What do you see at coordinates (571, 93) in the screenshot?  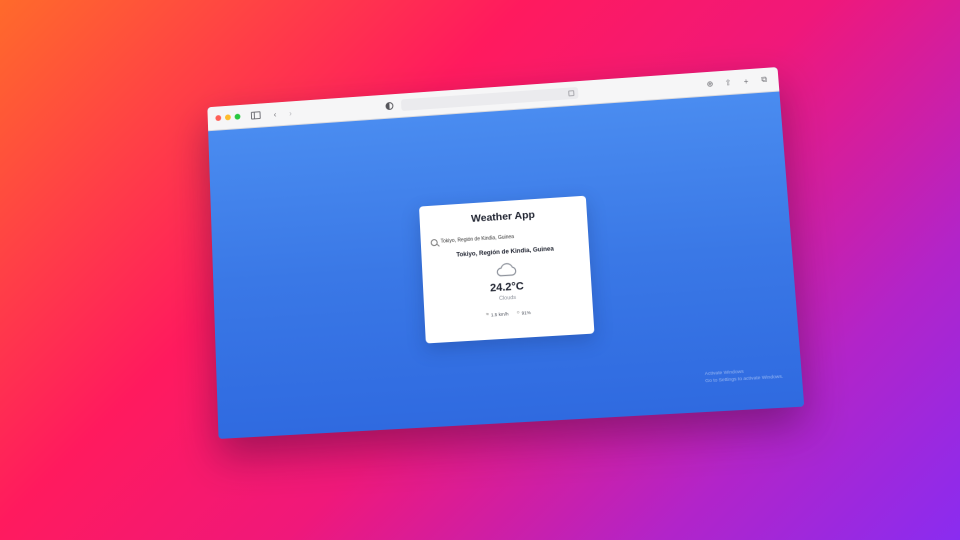 I see `reload-icon` at bounding box center [571, 93].